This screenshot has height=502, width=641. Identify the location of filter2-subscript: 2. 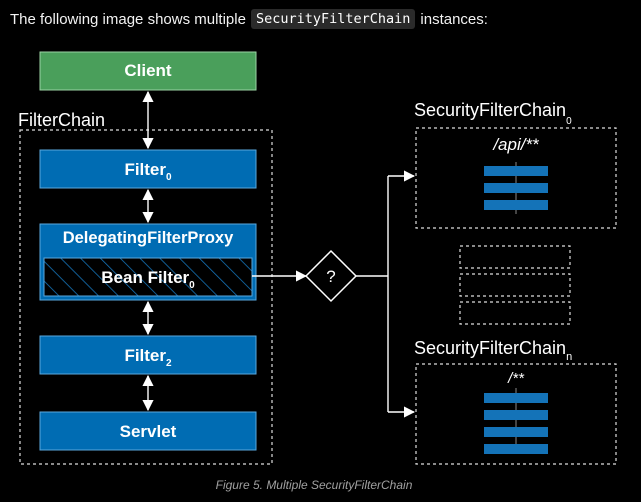
(169, 363).